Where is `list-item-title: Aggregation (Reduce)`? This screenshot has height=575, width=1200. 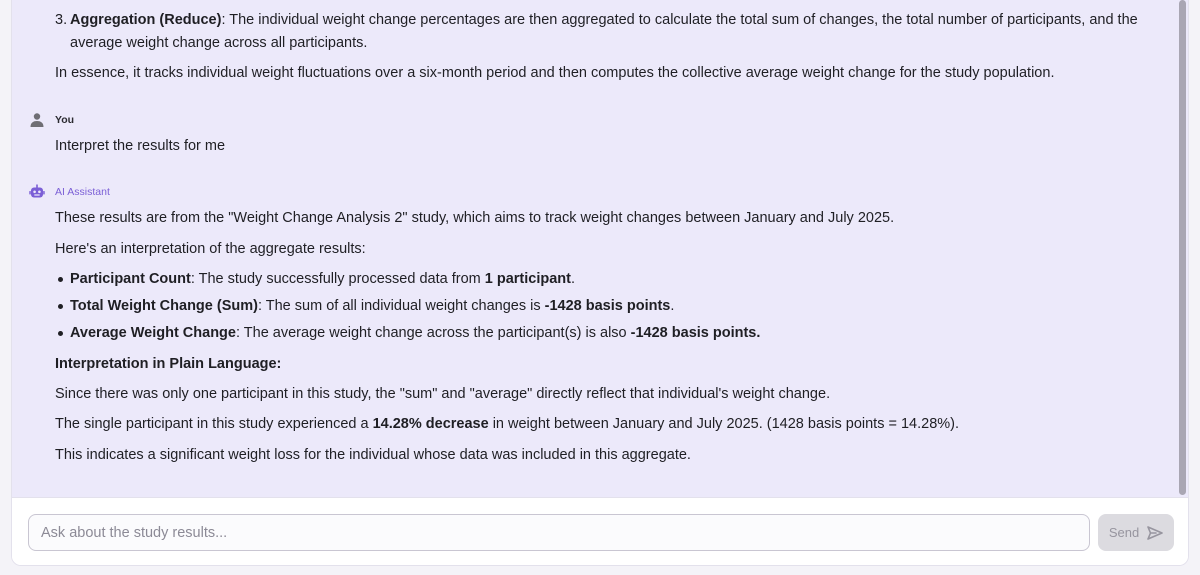
list-item-title: Aggregation (Reduce) is located at coordinates (146, 20).